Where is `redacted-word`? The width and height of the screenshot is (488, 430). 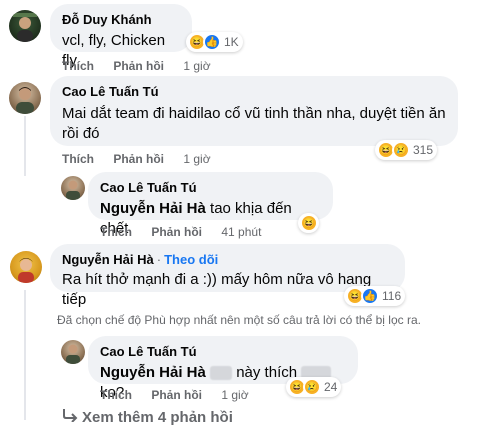
redacted-word is located at coordinates (221, 373).